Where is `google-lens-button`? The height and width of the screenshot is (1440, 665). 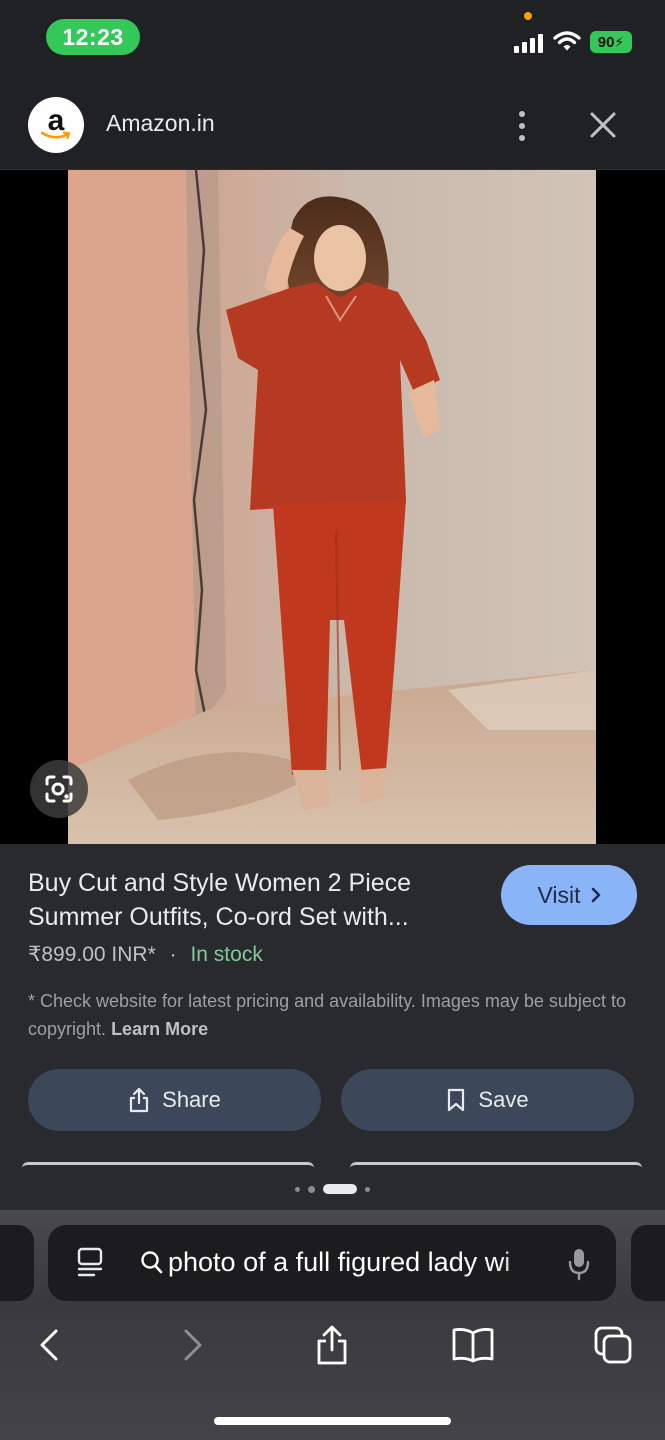 google-lens-button is located at coordinates (59, 789).